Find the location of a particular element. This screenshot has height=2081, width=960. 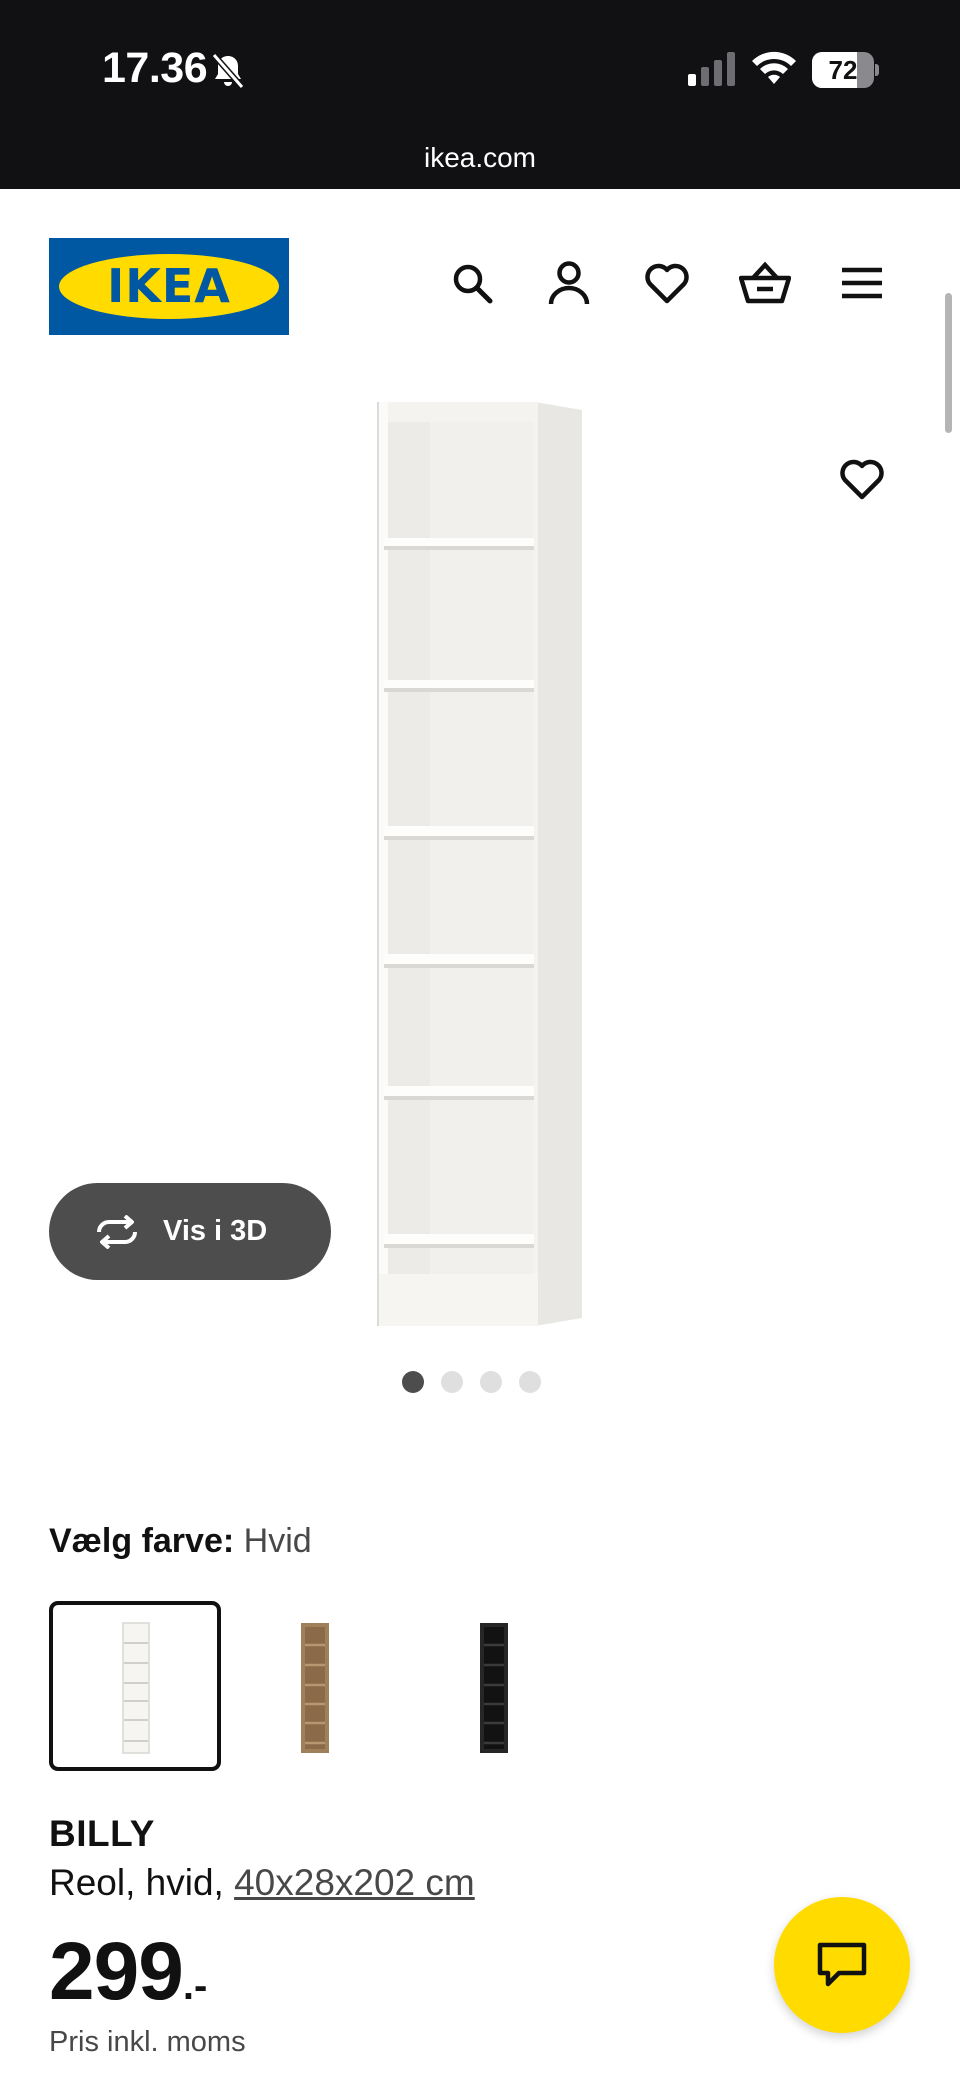

color-selected-value: Hvid is located at coordinates (277, 1541).